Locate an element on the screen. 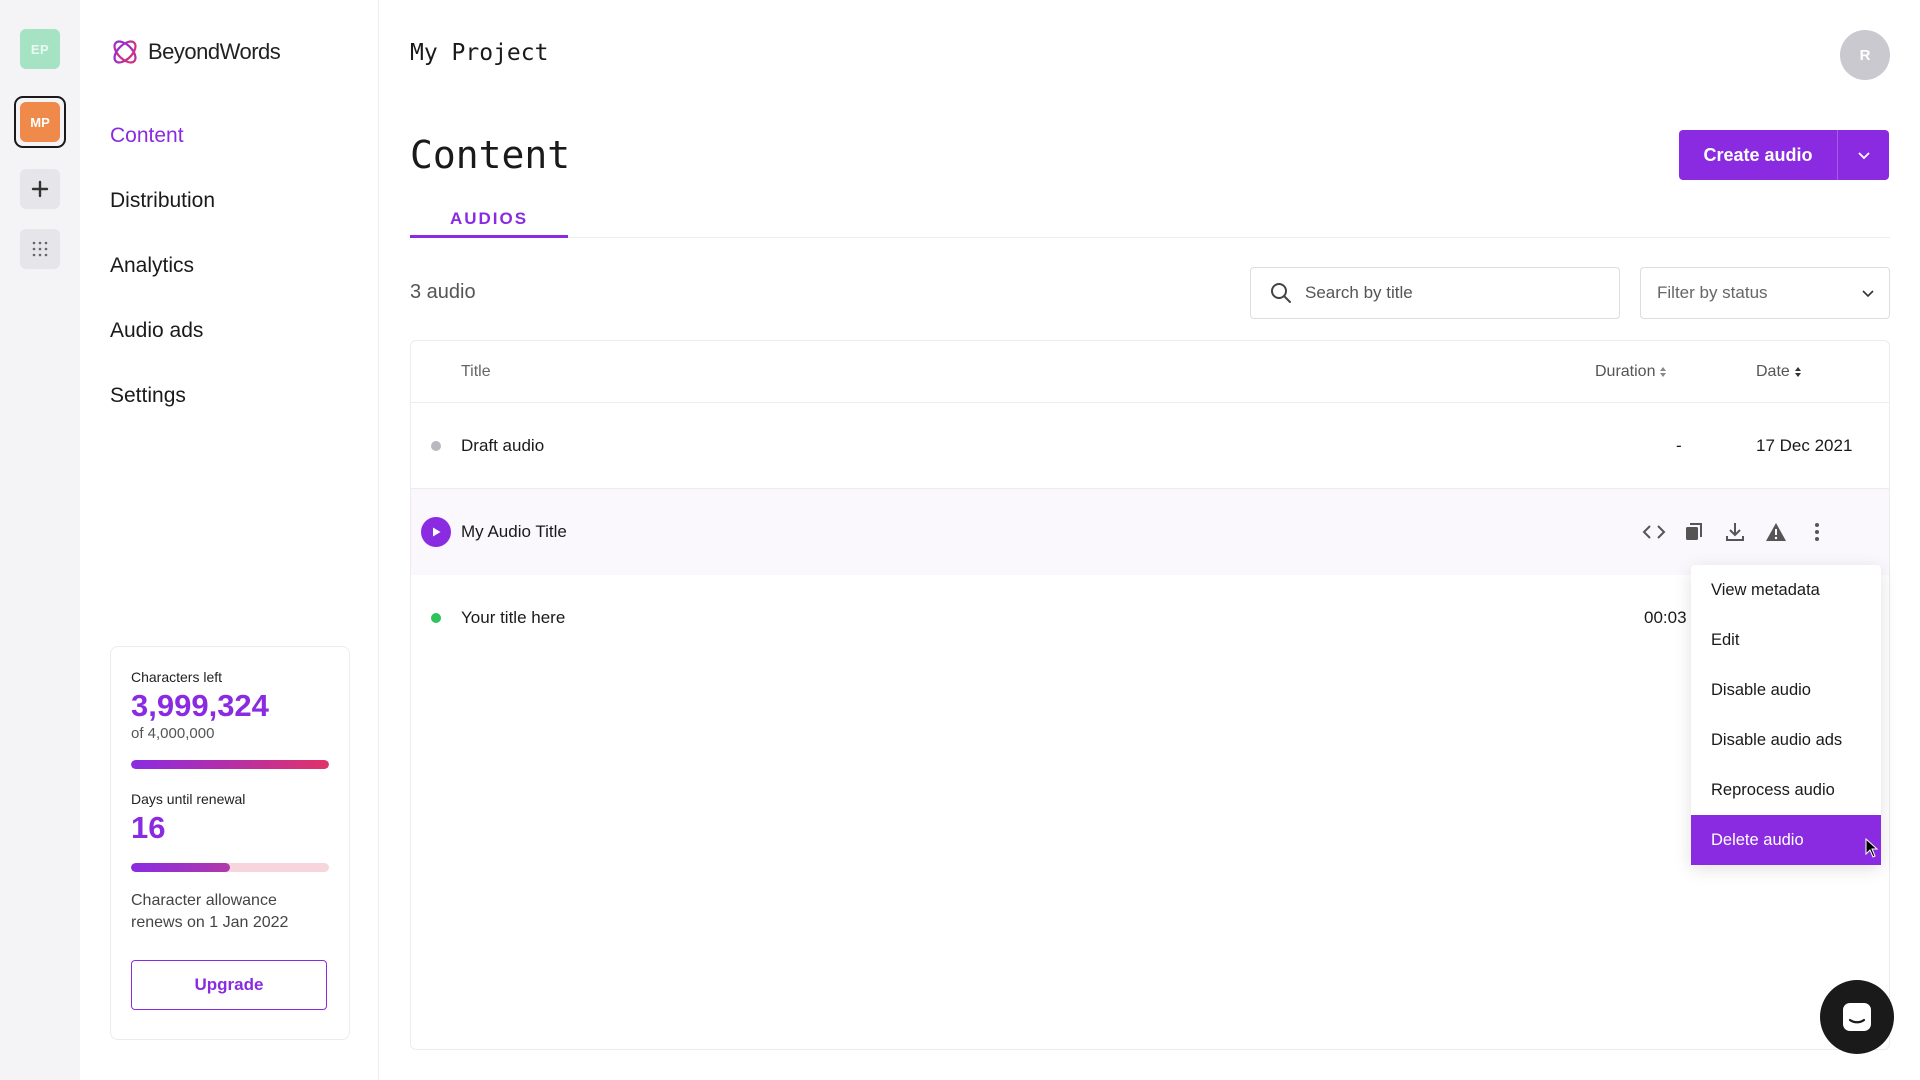  report-issue-button is located at coordinates (1776, 532).